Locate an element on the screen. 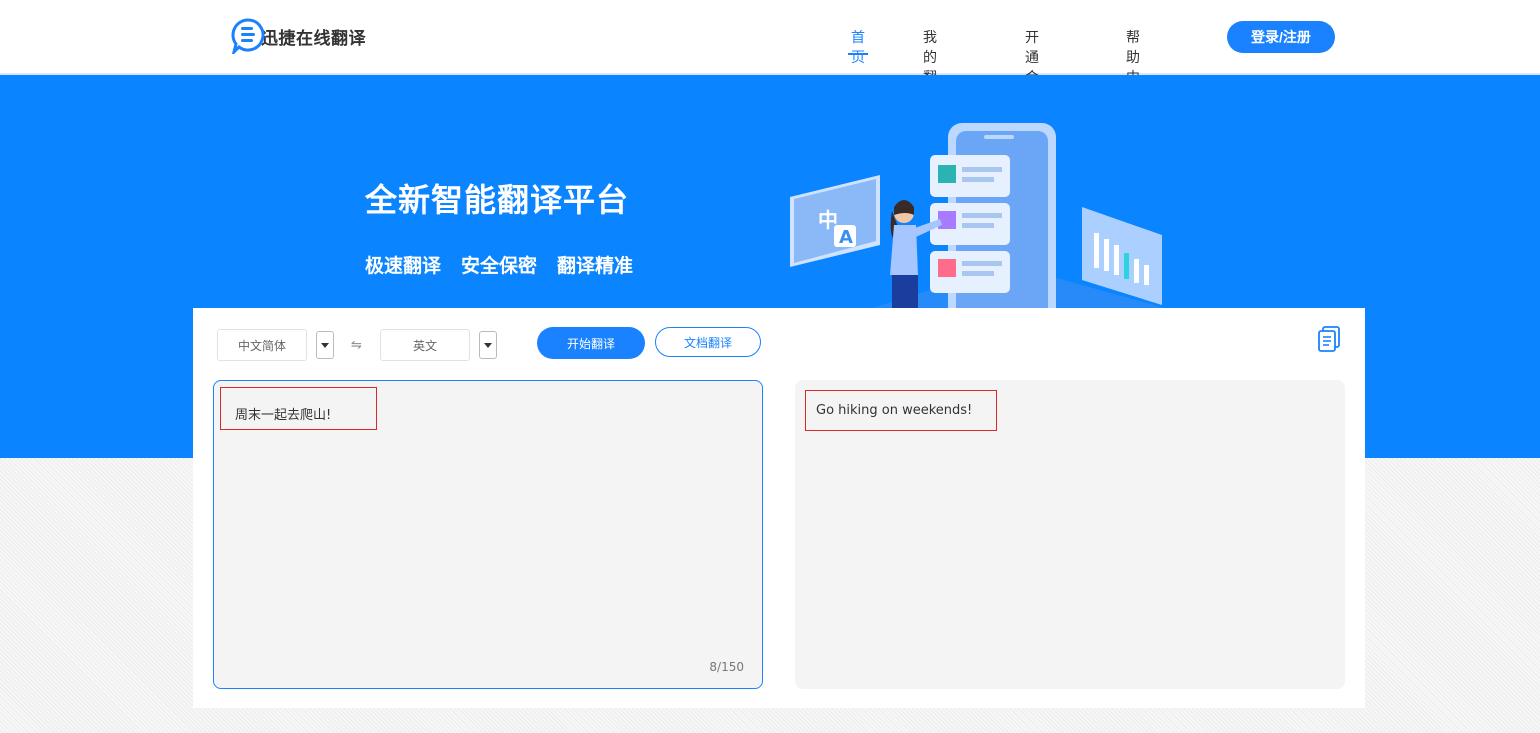 Image resolution: width=1540 pixels, height=733 pixels. start-translation-button: 开始翻译 is located at coordinates (591, 343).